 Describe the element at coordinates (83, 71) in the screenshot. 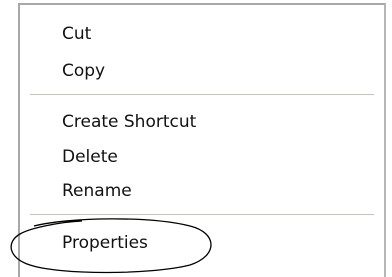

I see `menu-item-copy: Copy` at that location.